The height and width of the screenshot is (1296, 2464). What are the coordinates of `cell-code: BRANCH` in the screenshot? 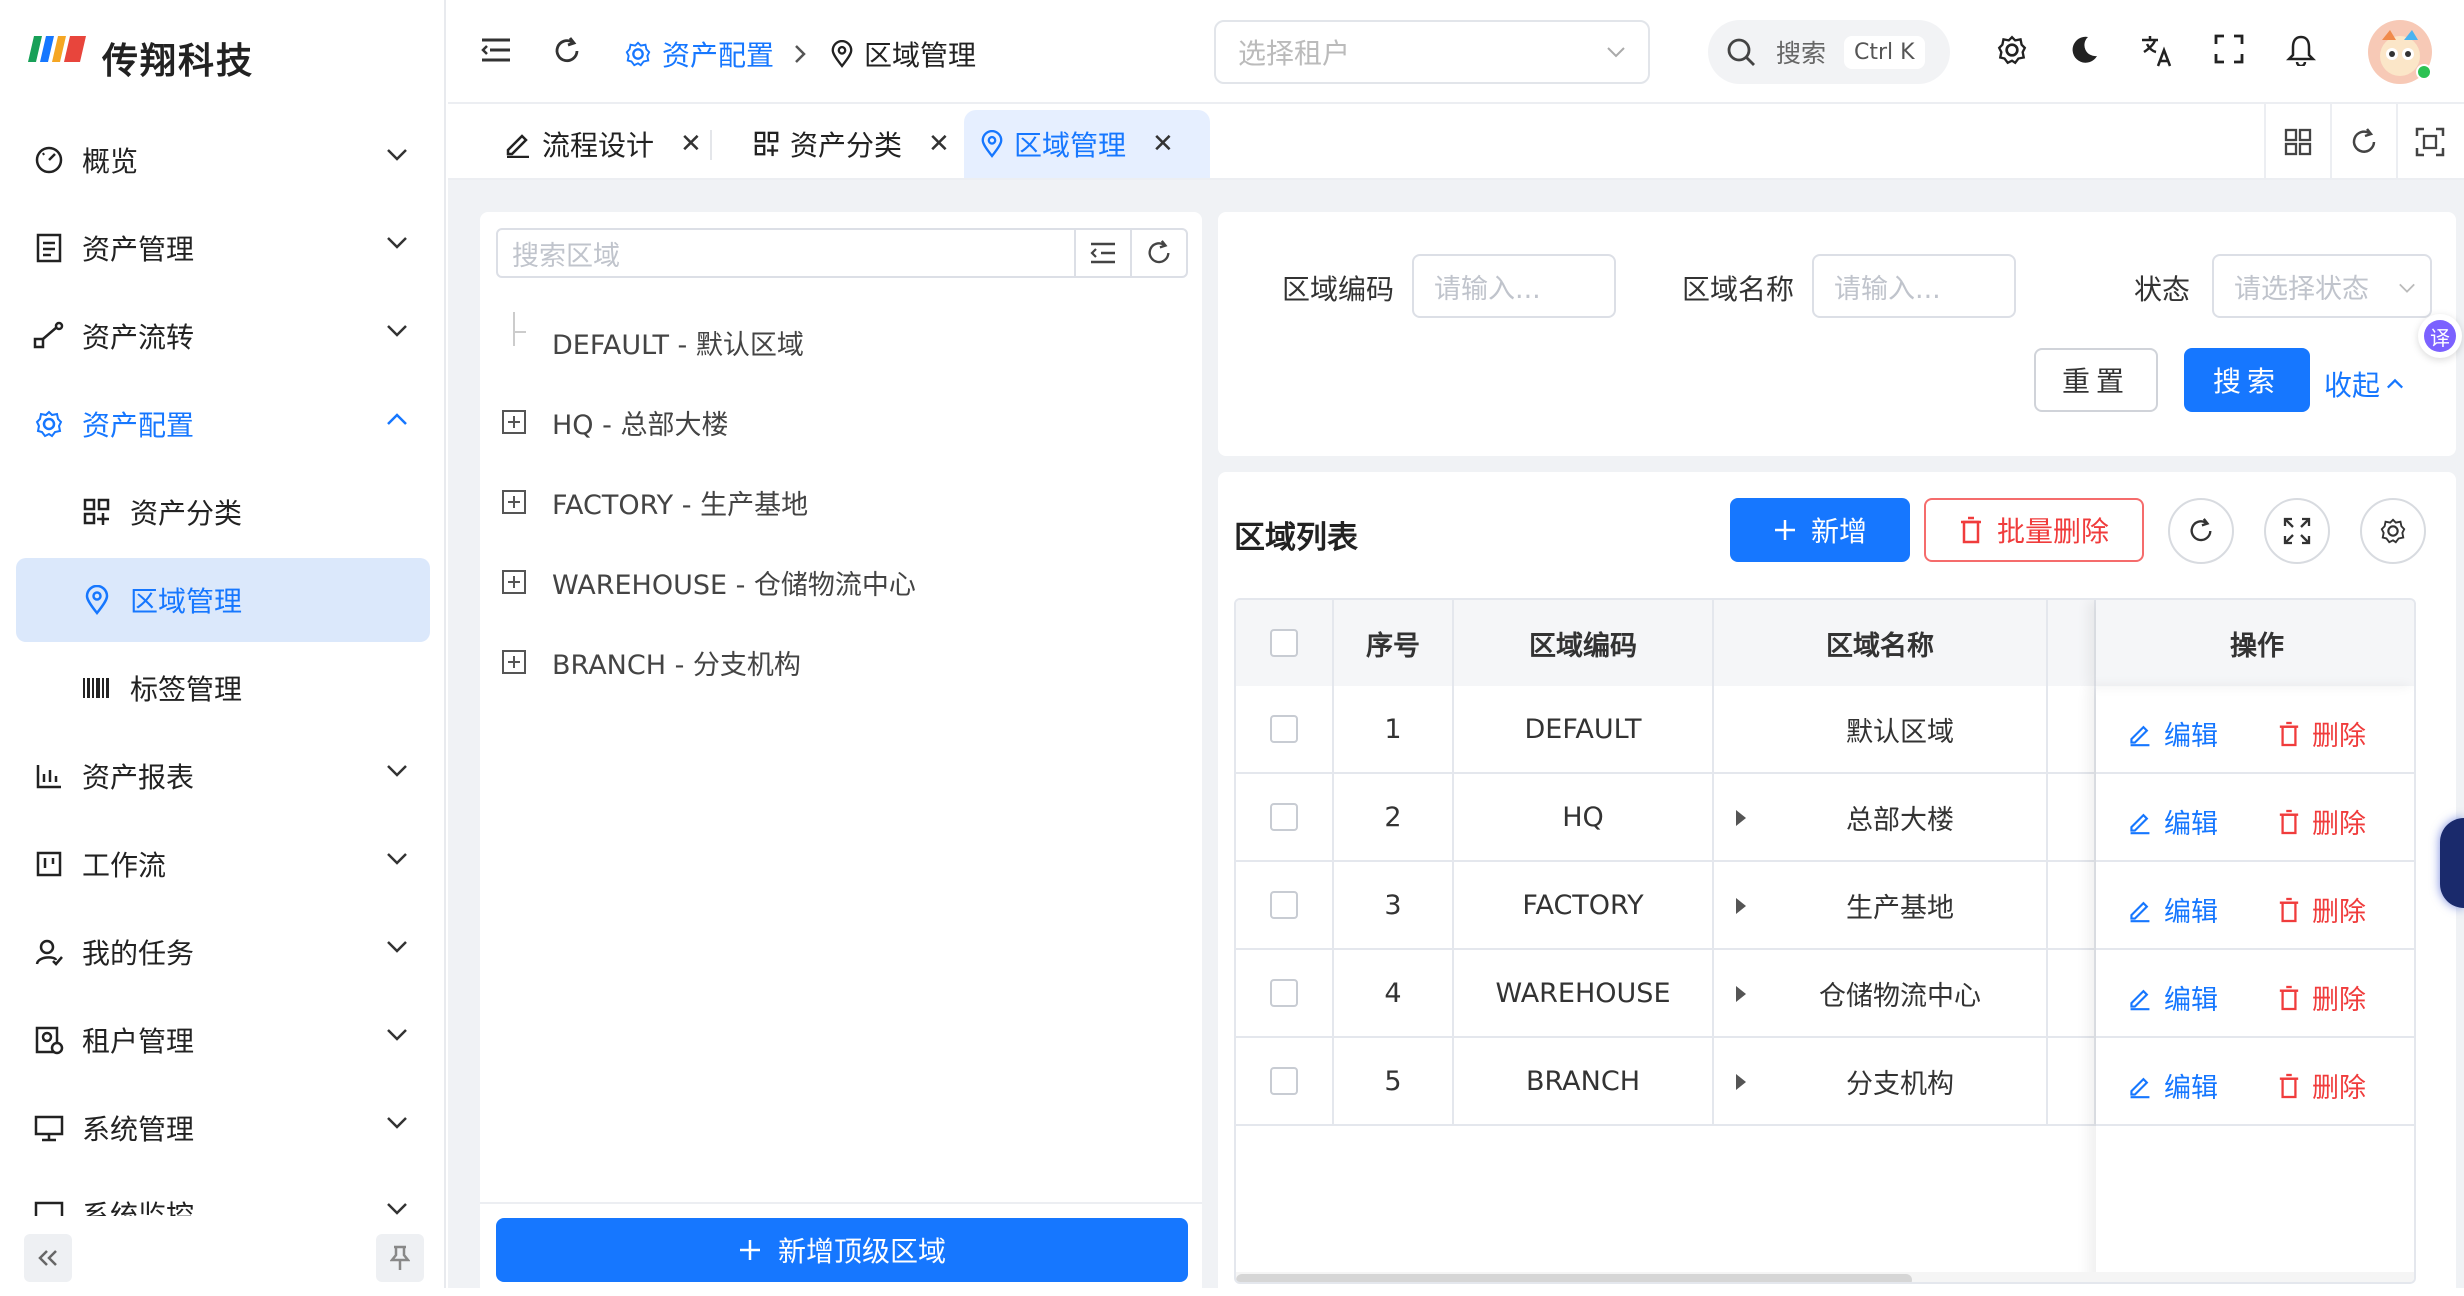 It's located at (1584, 1082).